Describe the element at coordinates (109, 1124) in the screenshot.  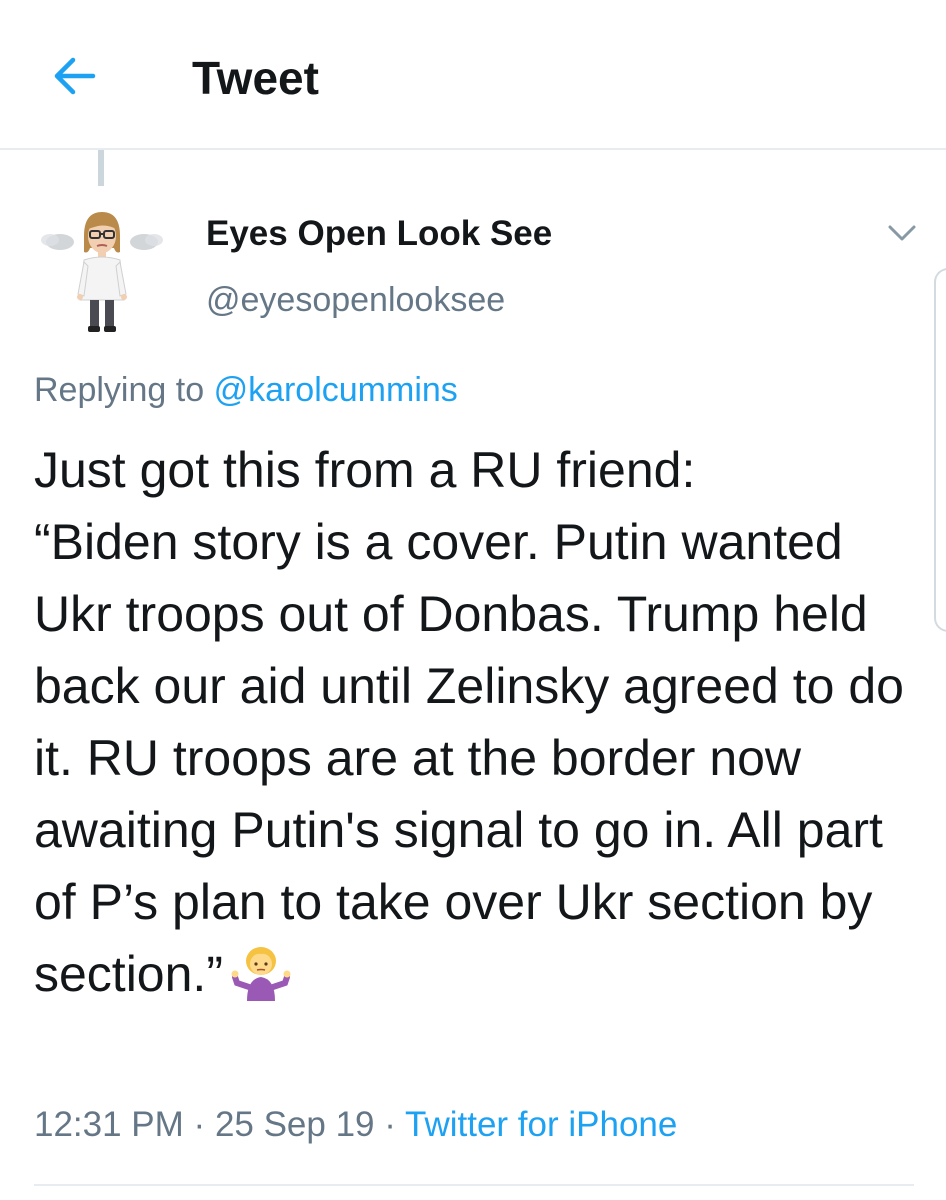
I see `tweet-time: 12:31 PM` at that location.